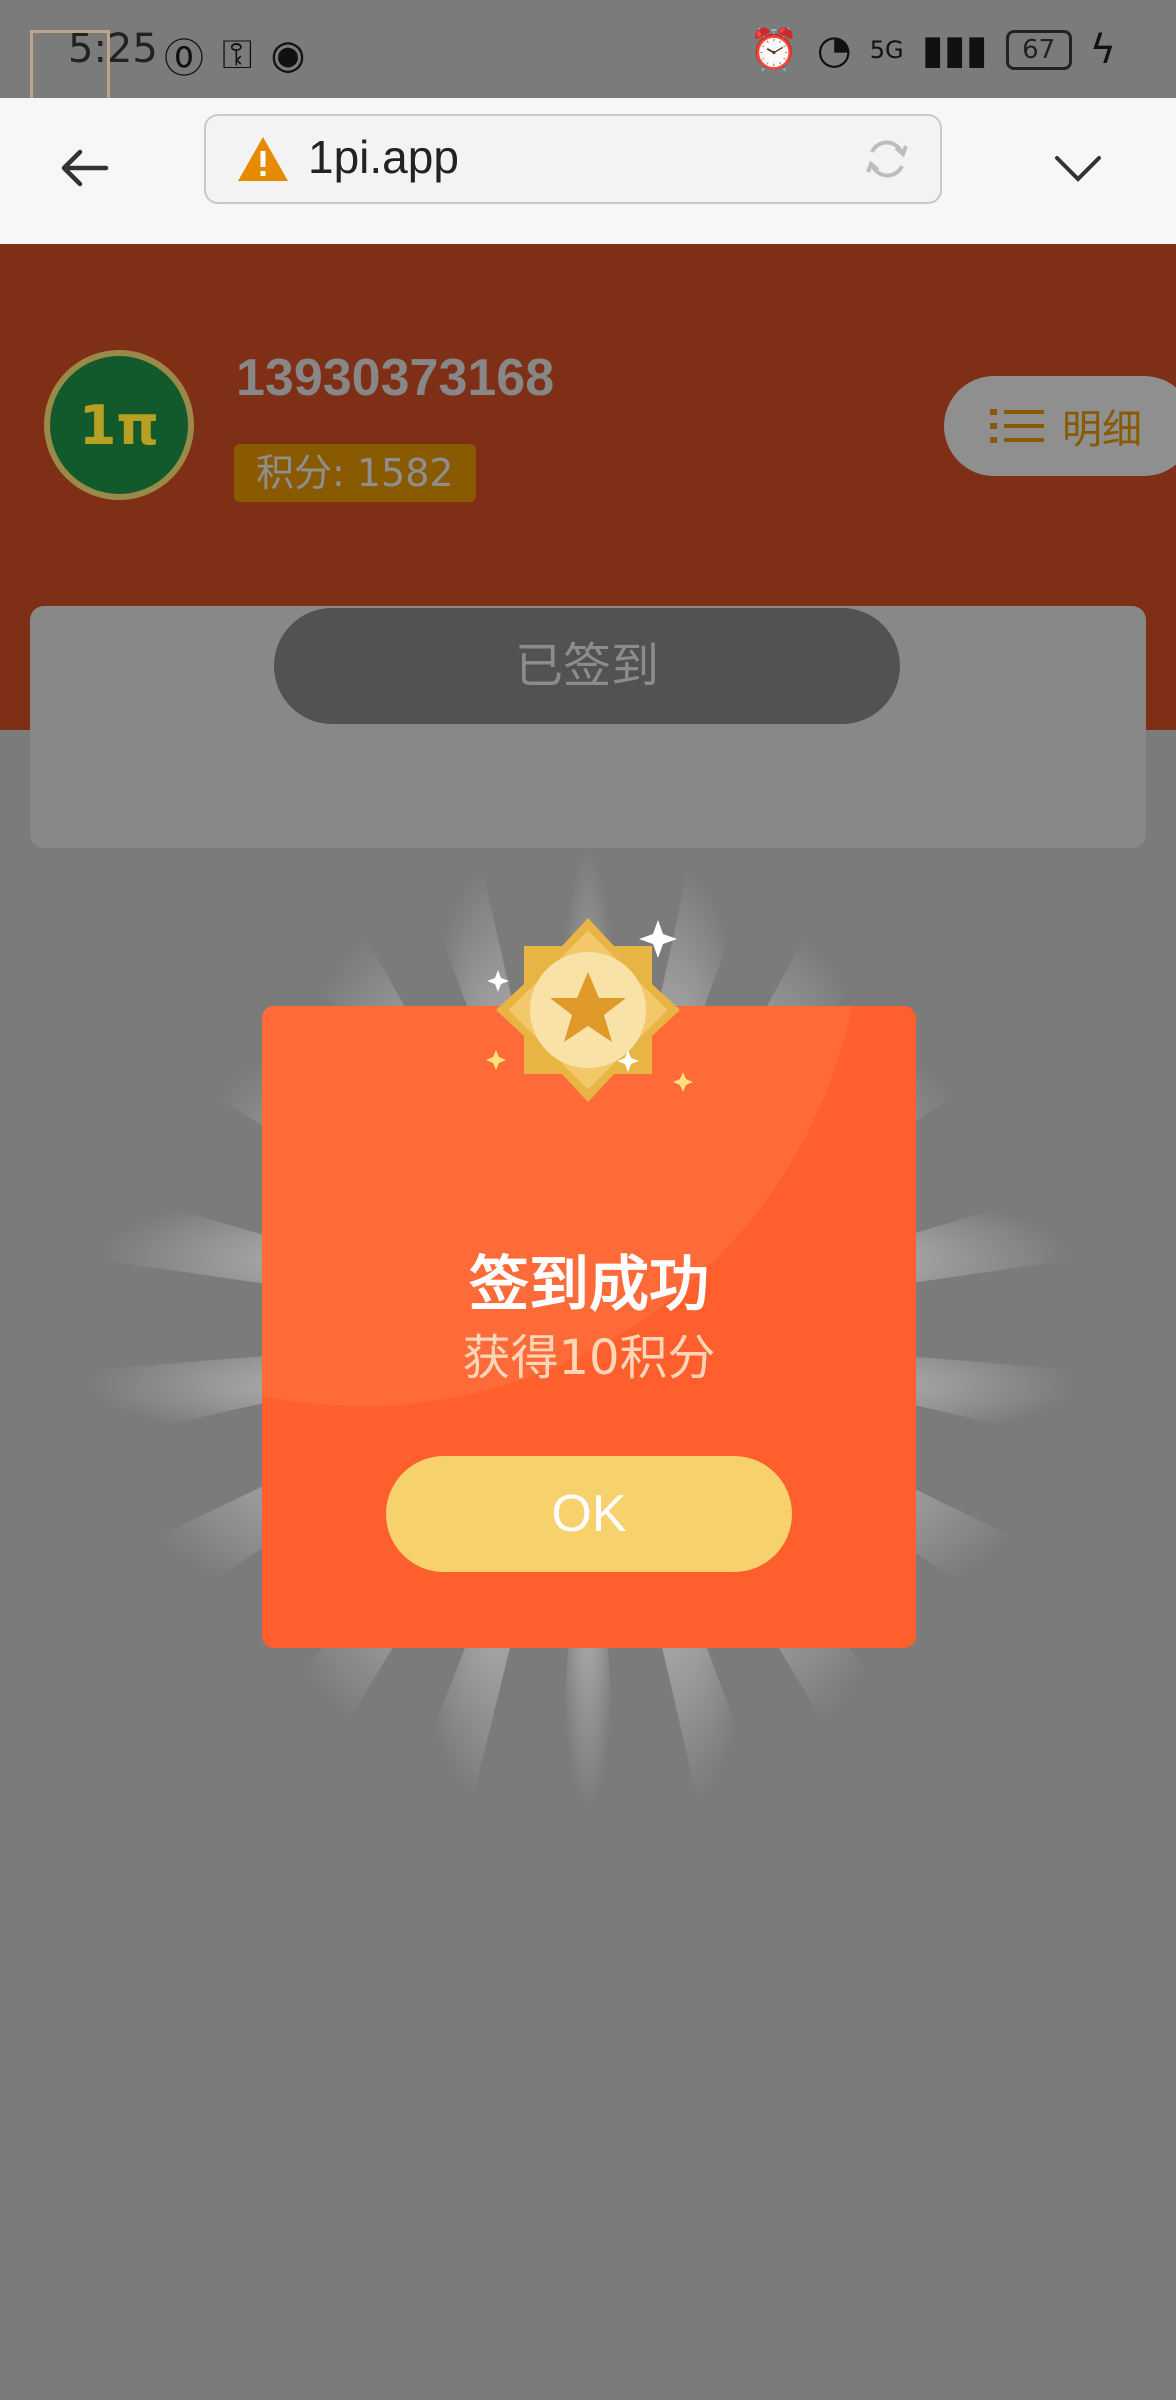  What do you see at coordinates (887, 159) in the screenshot?
I see `reload-icon` at bounding box center [887, 159].